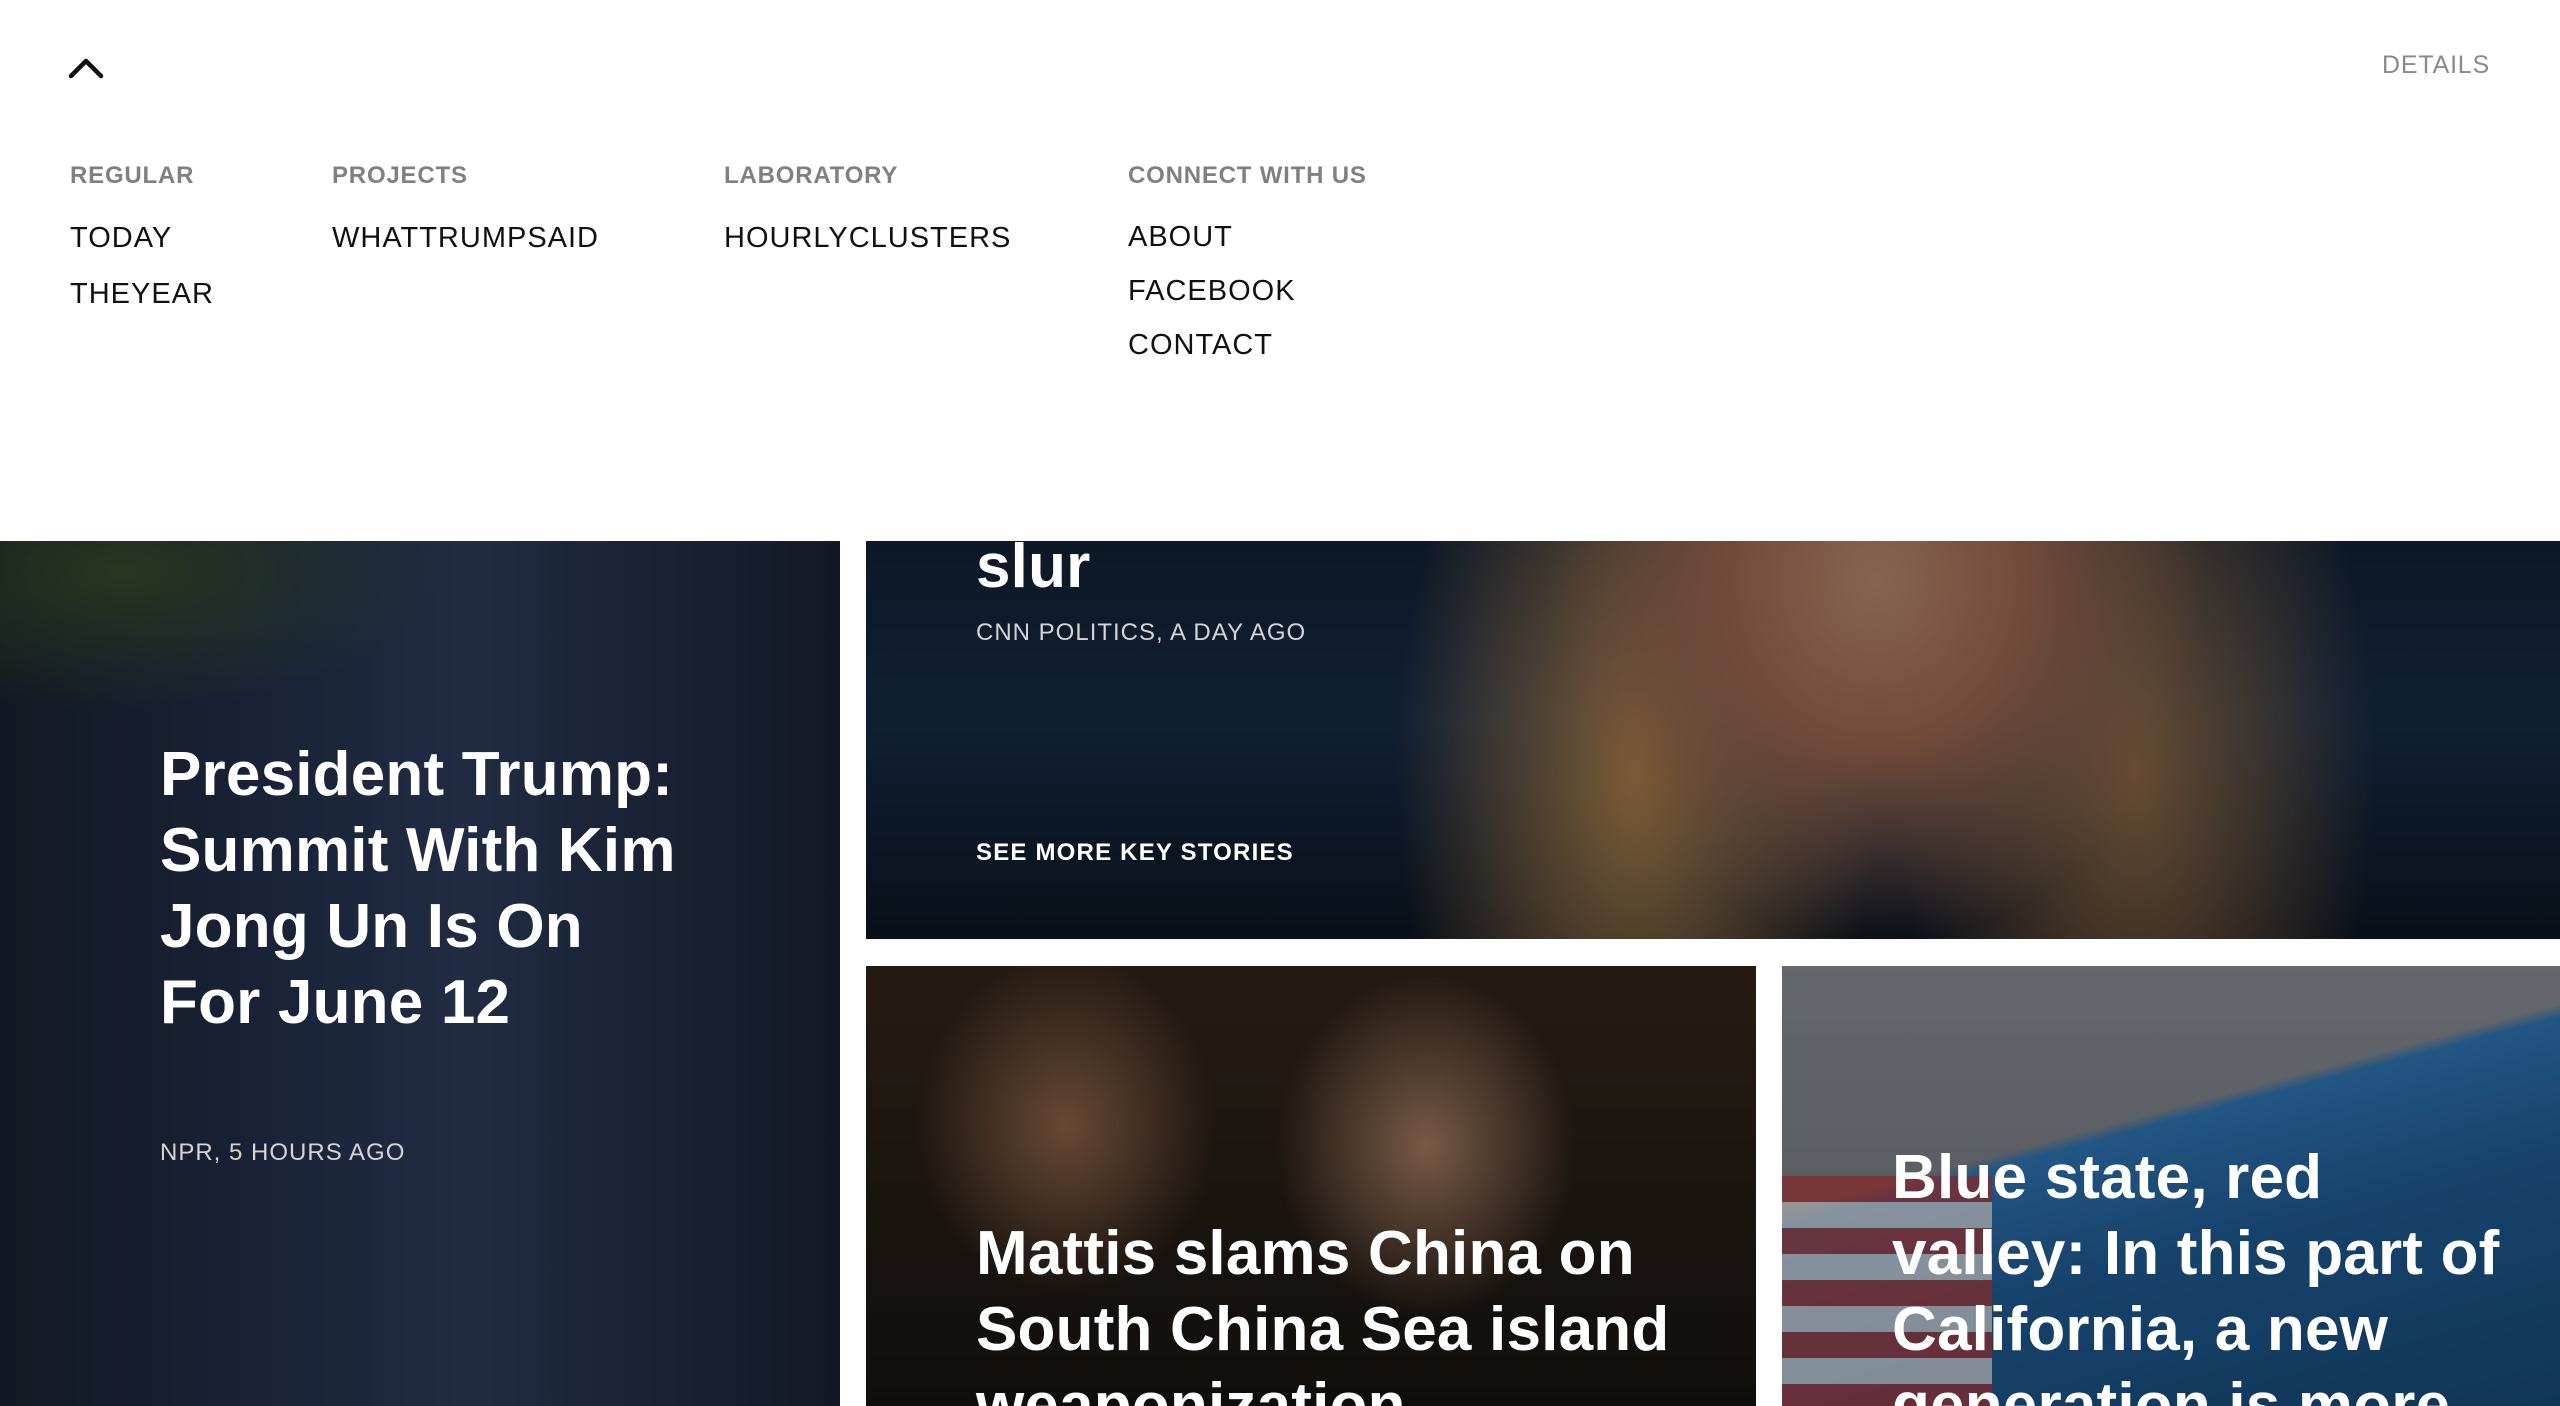 The width and height of the screenshot is (2560, 1406). Describe the element at coordinates (1247, 237) in the screenshot. I see `menu-item-about: ABOUT` at that location.